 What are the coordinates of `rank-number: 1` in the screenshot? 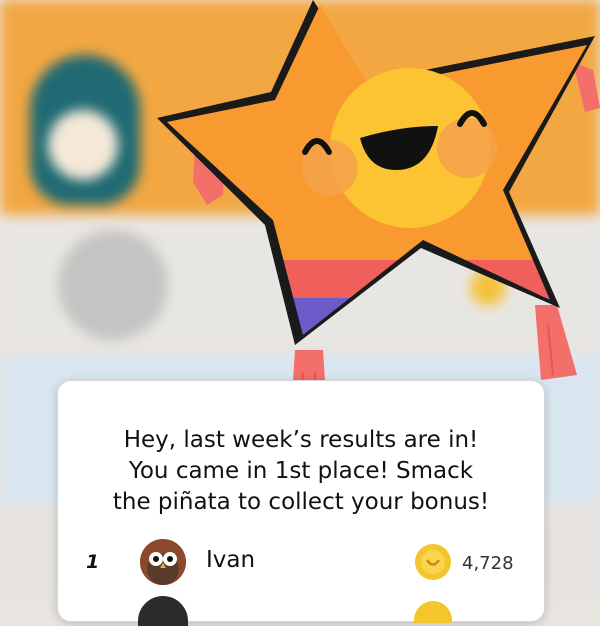 It's located at (93, 562).